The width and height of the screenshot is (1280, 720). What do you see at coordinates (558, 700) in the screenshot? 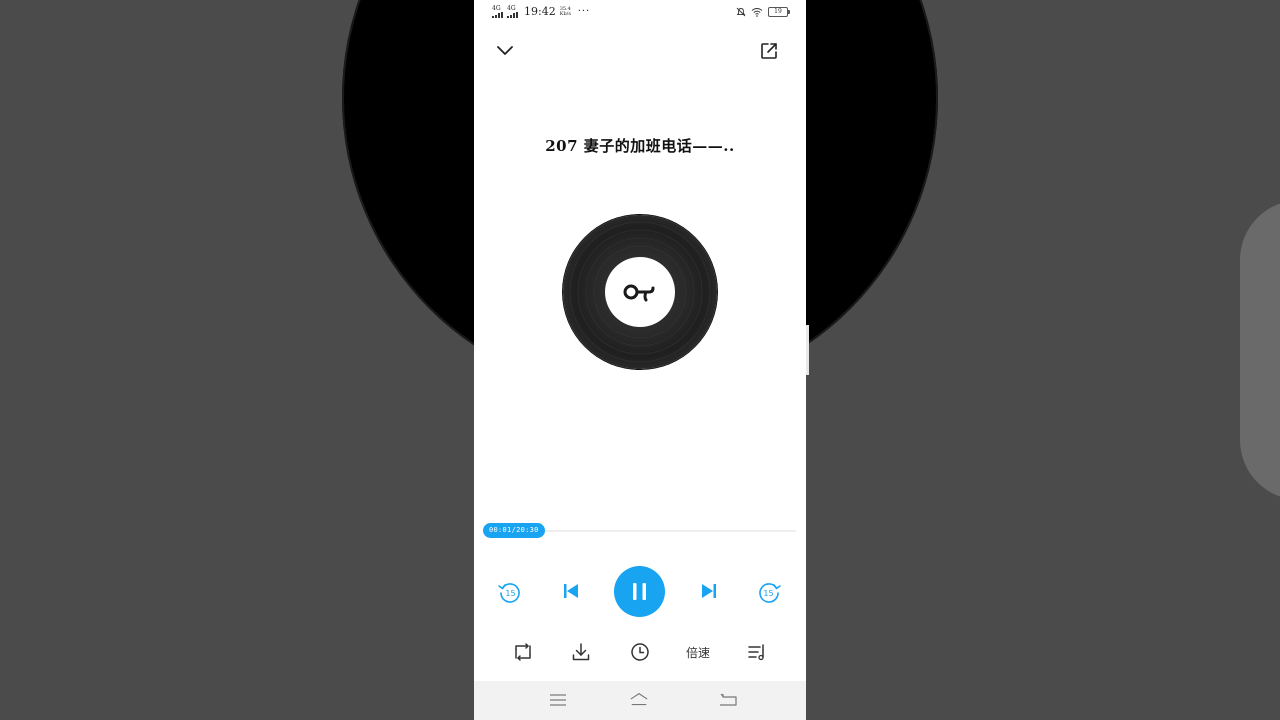
I see `menu-icon` at bounding box center [558, 700].